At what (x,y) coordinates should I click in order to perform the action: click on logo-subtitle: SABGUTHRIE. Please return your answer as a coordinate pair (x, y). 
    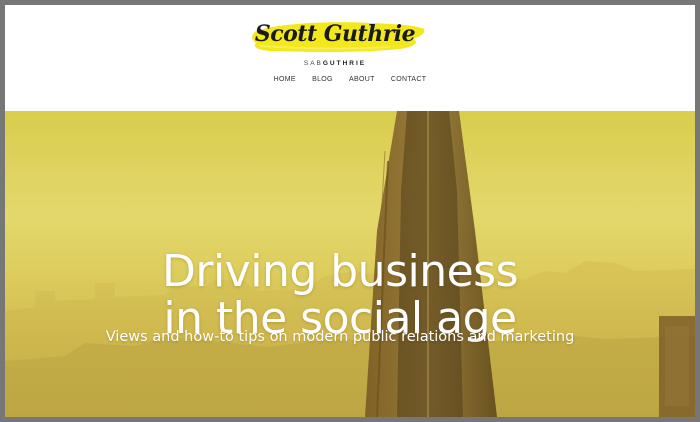
    Looking at the image, I should click on (335, 63).